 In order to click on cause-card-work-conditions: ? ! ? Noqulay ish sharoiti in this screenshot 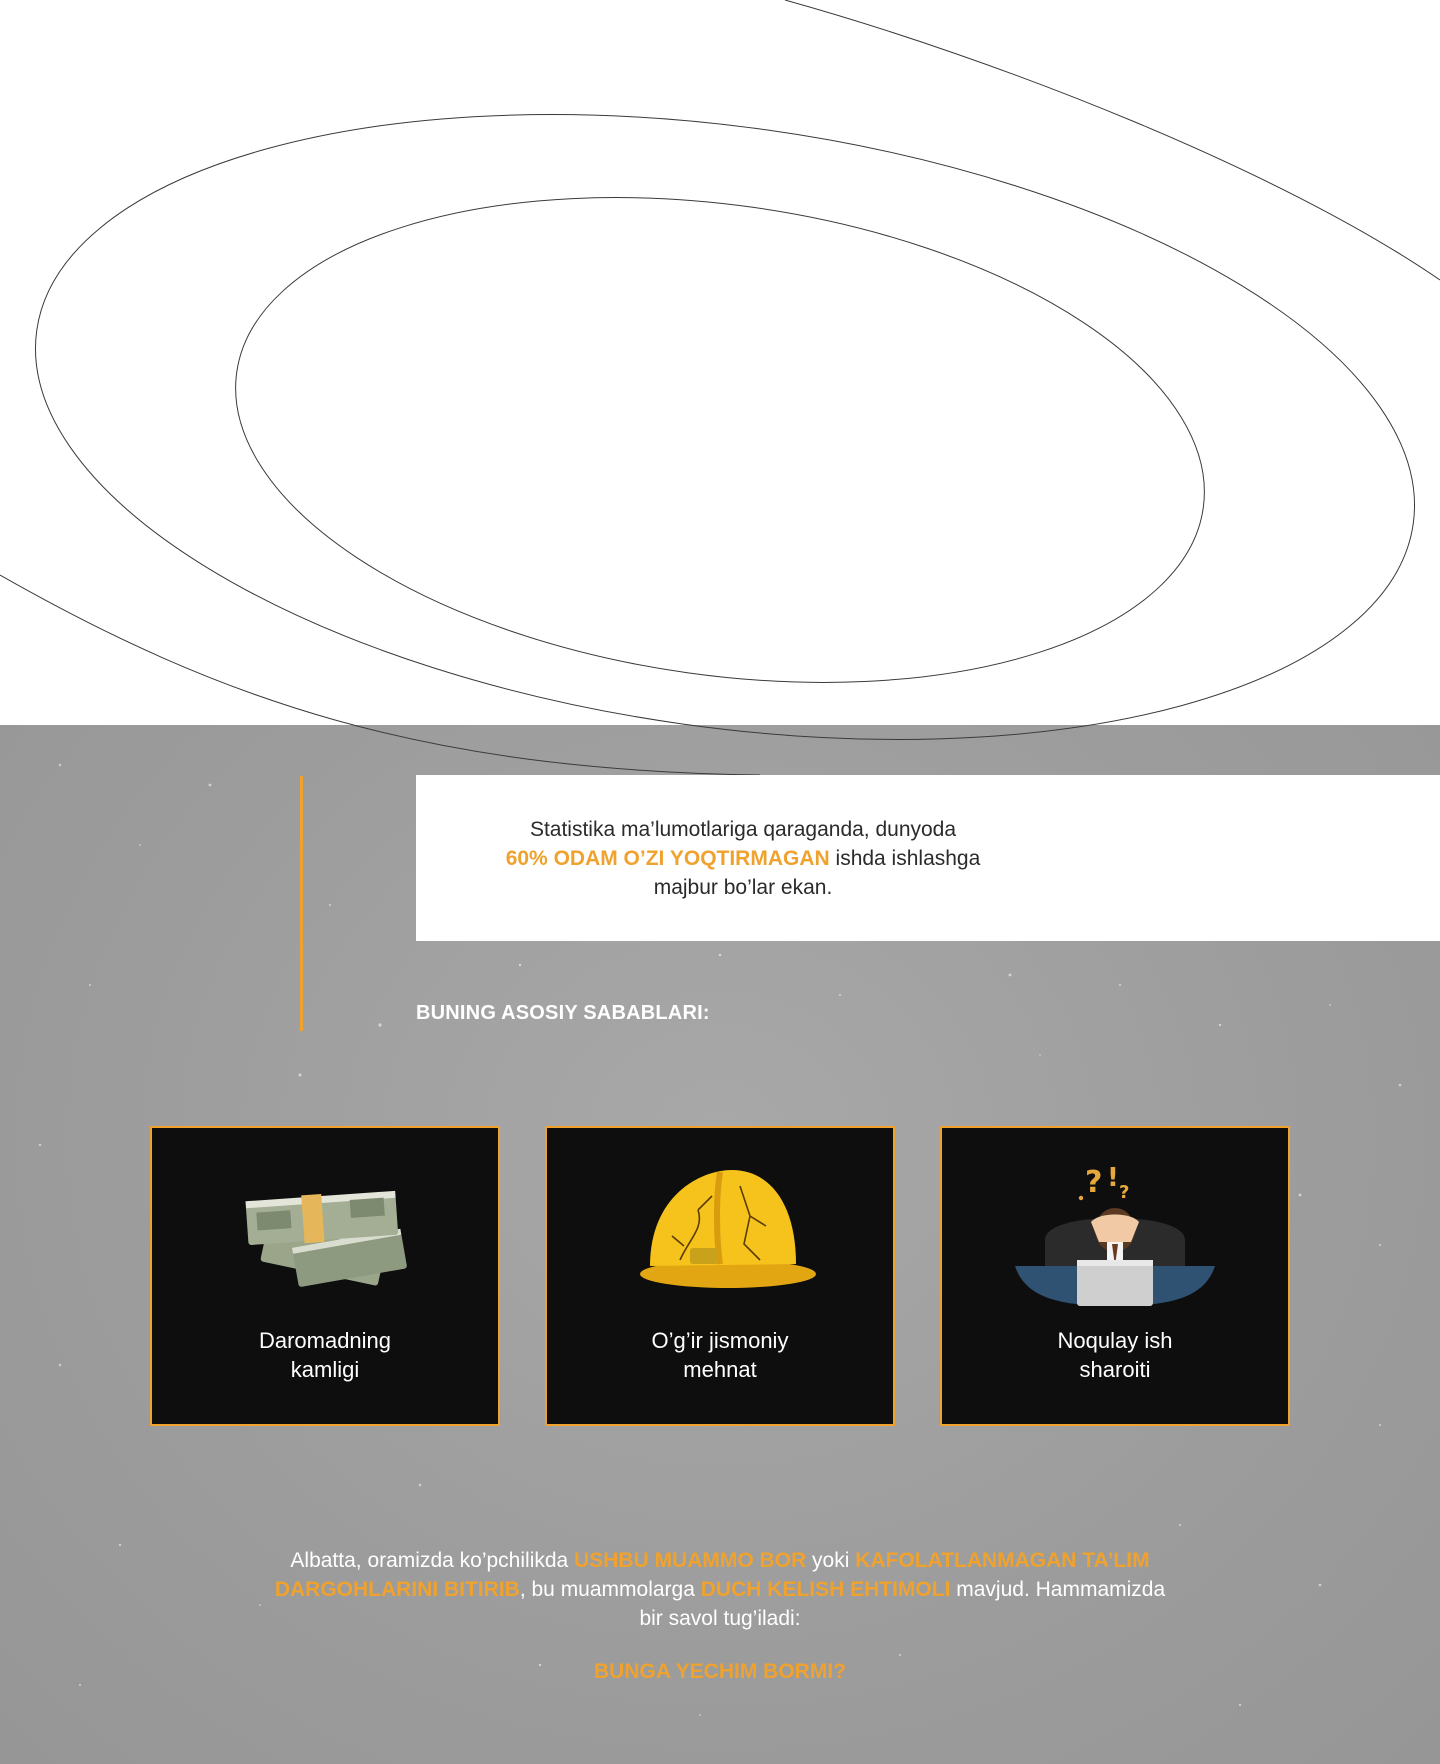, I will do `click(1115, 1276)`.